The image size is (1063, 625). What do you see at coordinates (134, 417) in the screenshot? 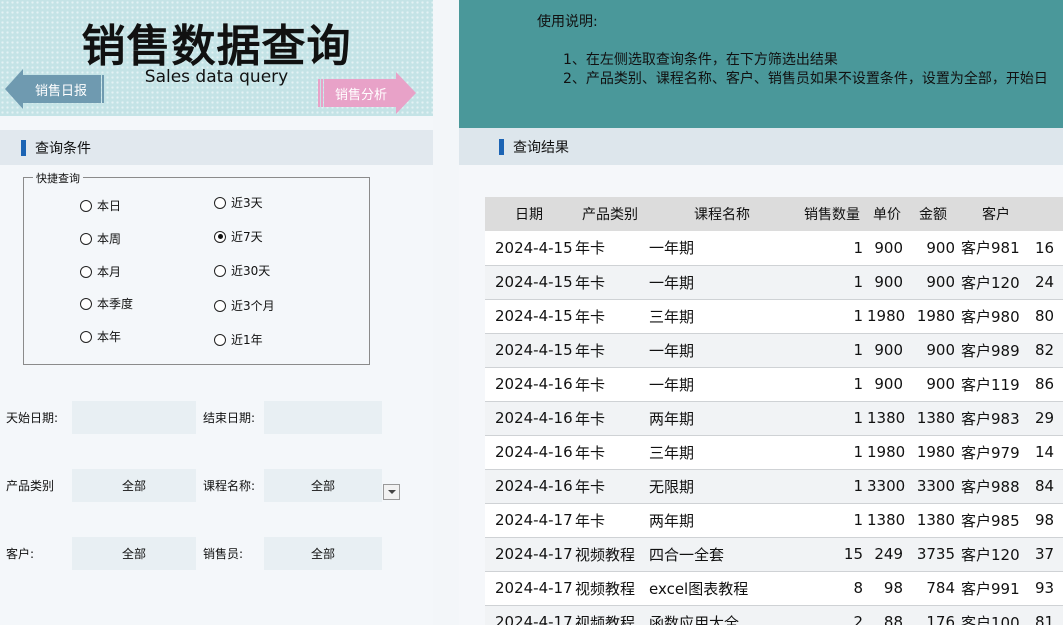
I see `start-date-field` at bounding box center [134, 417].